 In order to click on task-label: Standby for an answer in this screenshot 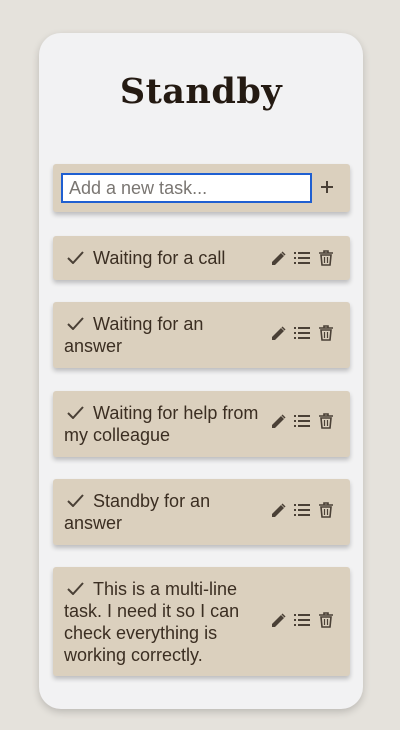, I will do `click(164, 512)`.